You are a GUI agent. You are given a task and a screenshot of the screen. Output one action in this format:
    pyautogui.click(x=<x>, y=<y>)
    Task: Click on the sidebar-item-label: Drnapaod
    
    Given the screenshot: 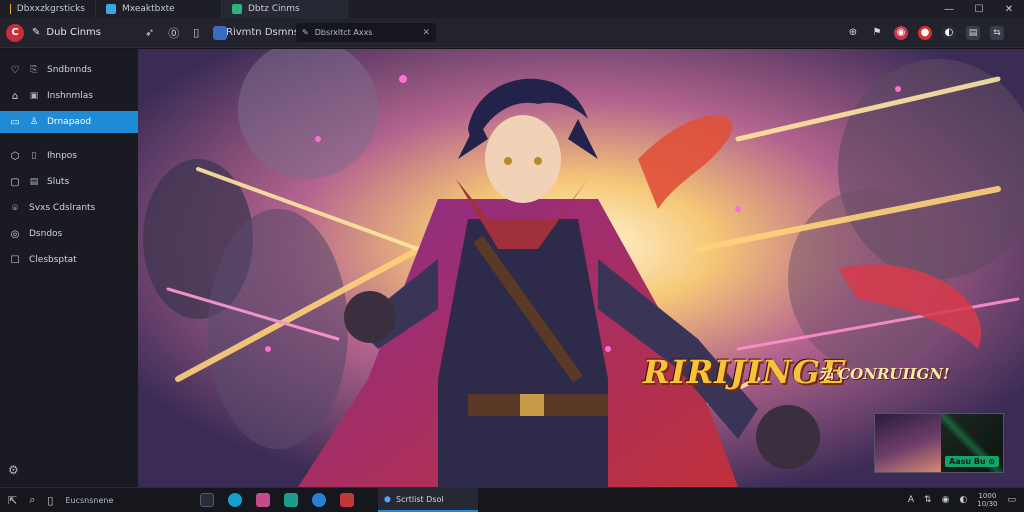 What is the action you would take?
    pyautogui.click(x=69, y=122)
    